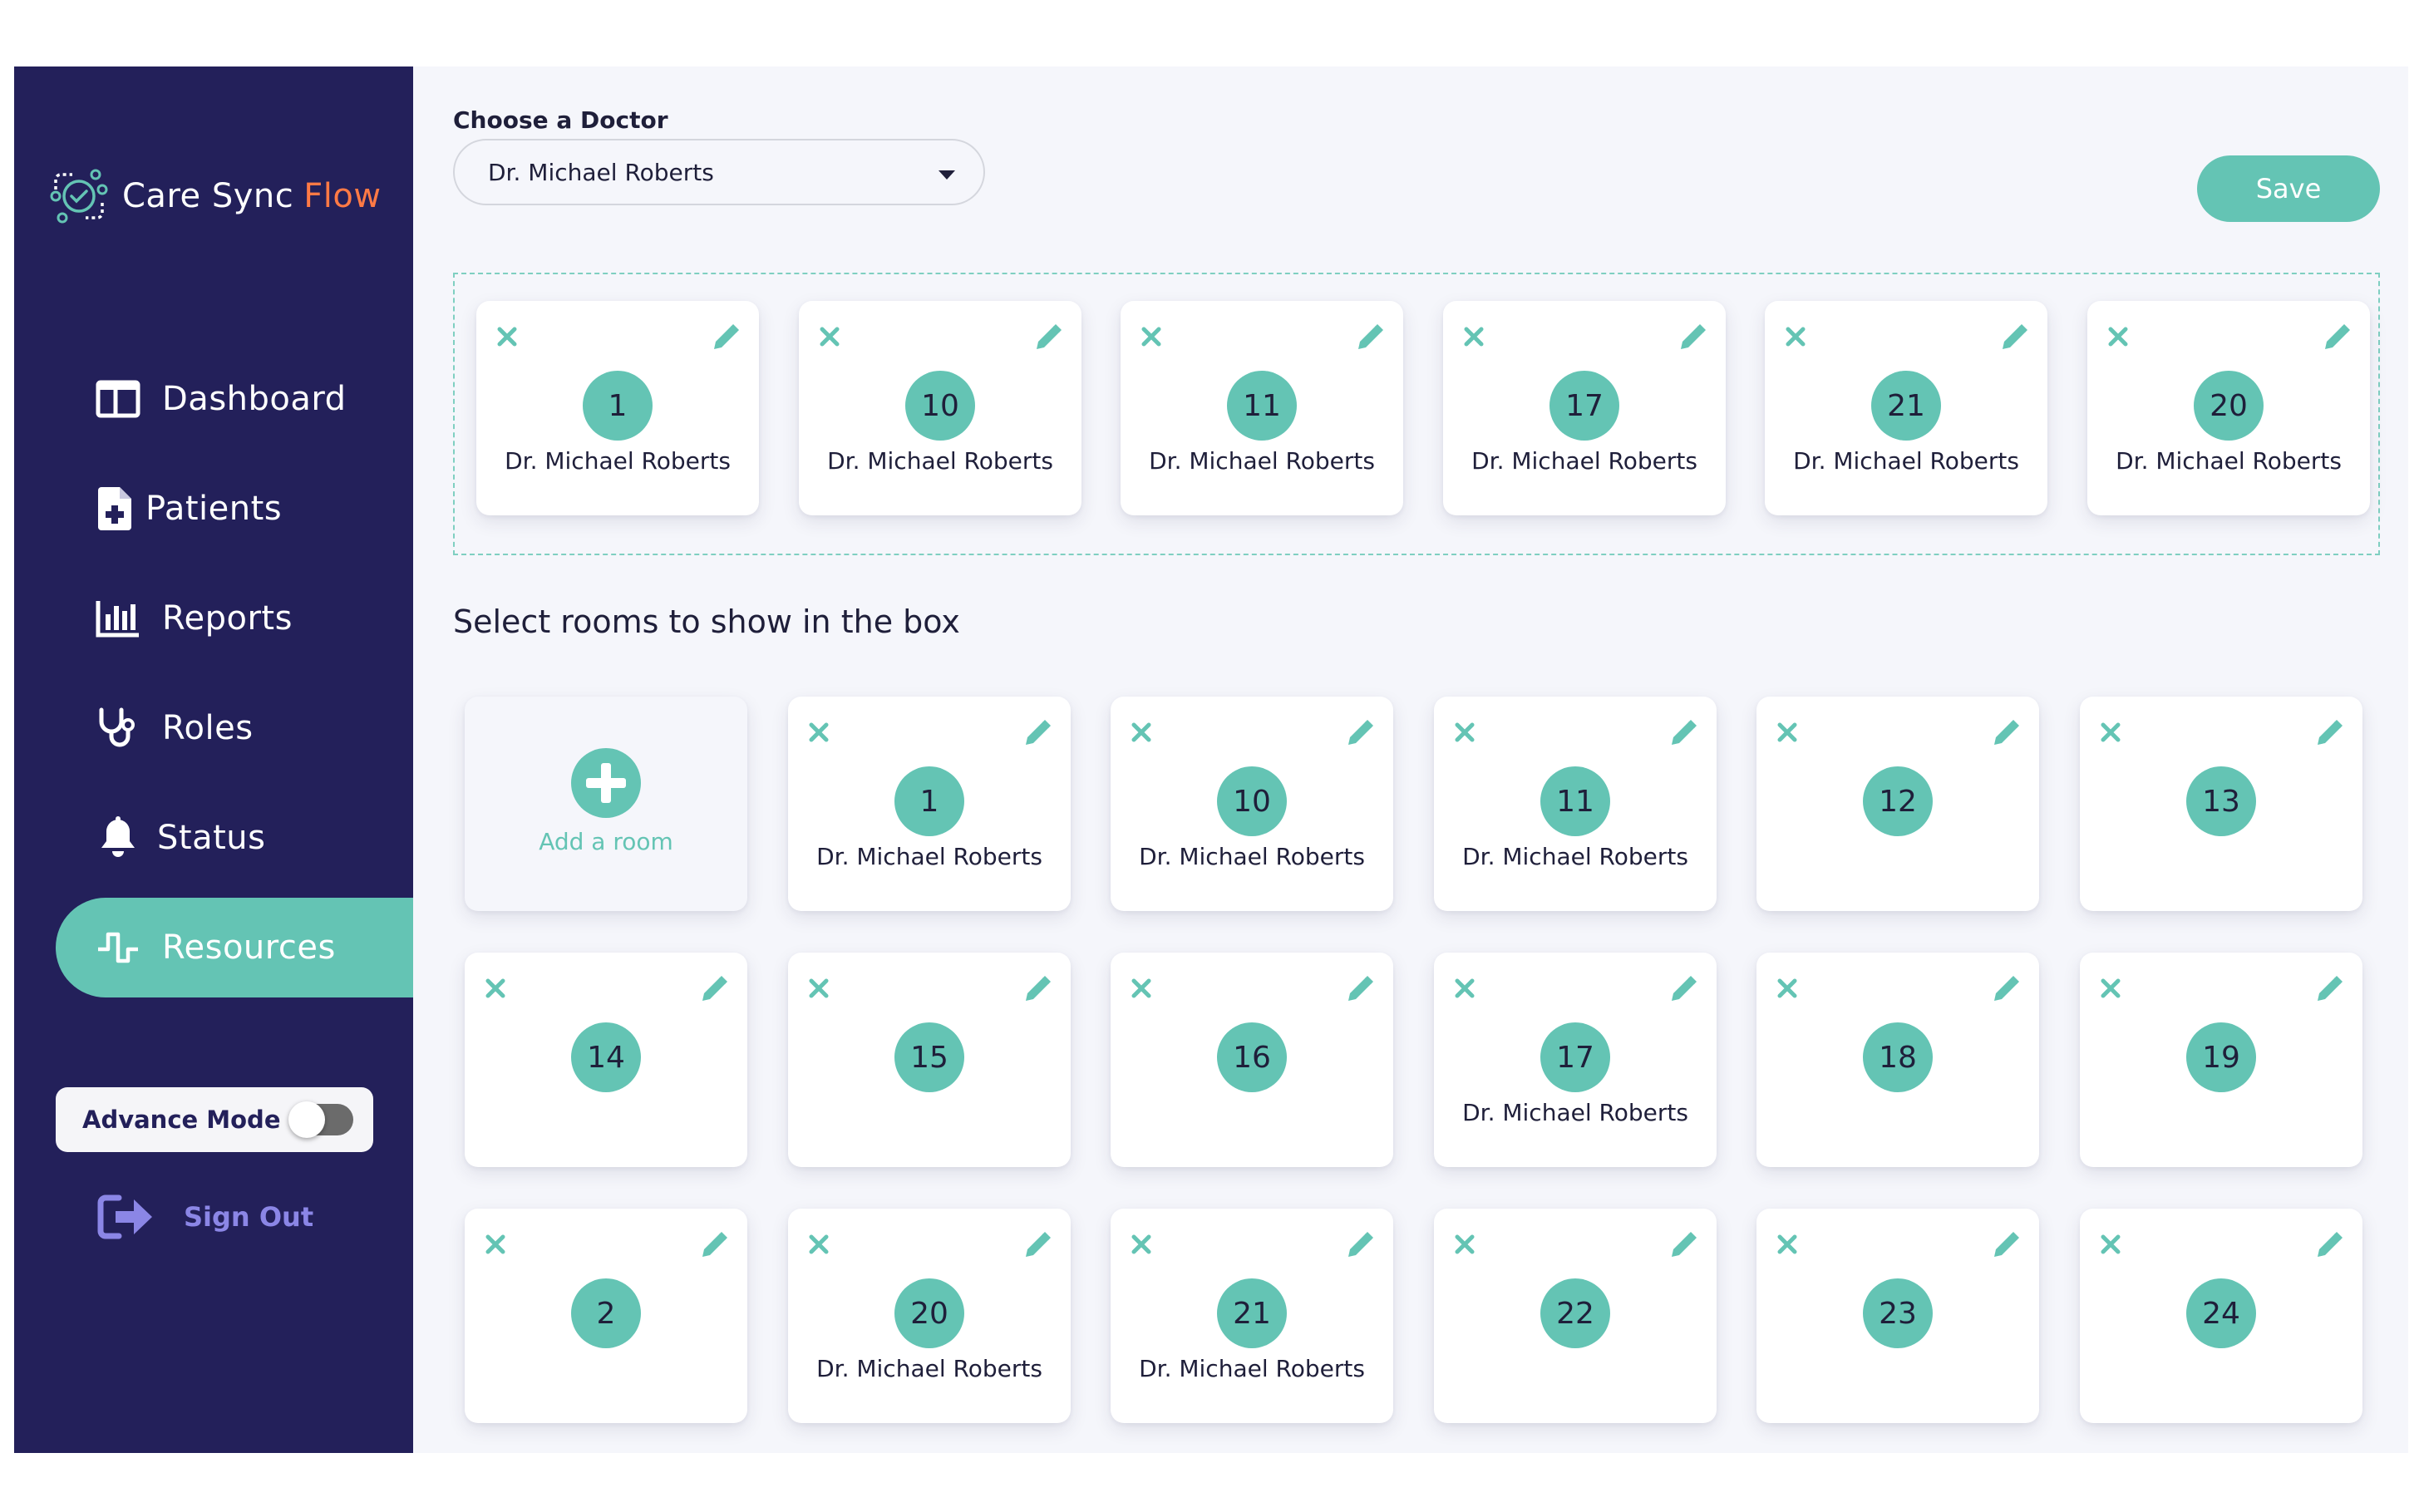 Image resolution: width=2419 pixels, height=1512 pixels. I want to click on add-room-button: Add a room, so click(606, 804).